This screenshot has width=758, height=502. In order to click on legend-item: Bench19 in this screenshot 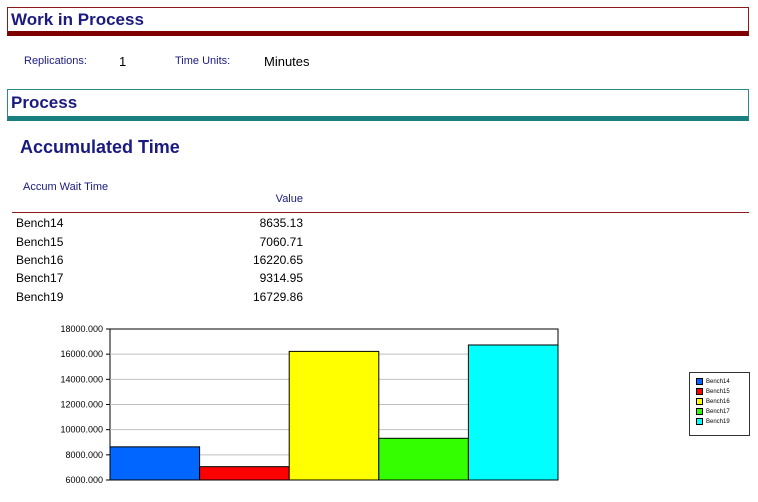, I will do `click(722, 422)`.